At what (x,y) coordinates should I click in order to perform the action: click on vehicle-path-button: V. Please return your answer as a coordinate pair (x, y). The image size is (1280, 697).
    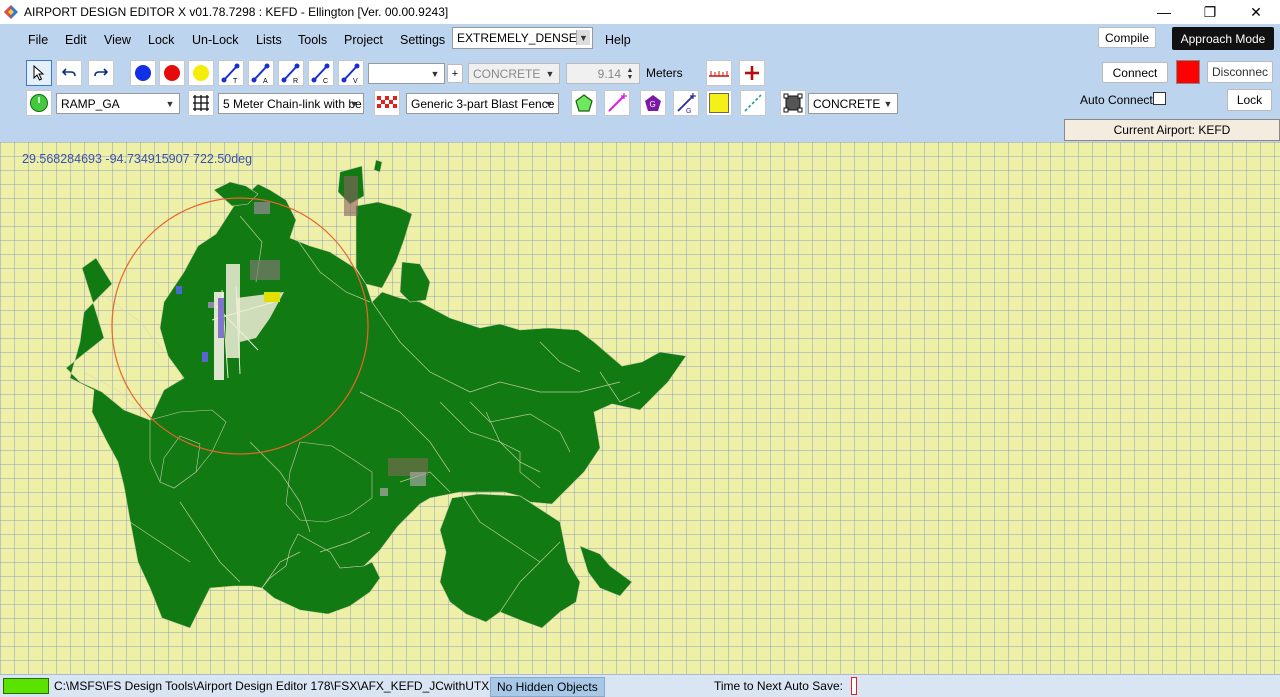
    Looking at the image, I should click on (351, 73).